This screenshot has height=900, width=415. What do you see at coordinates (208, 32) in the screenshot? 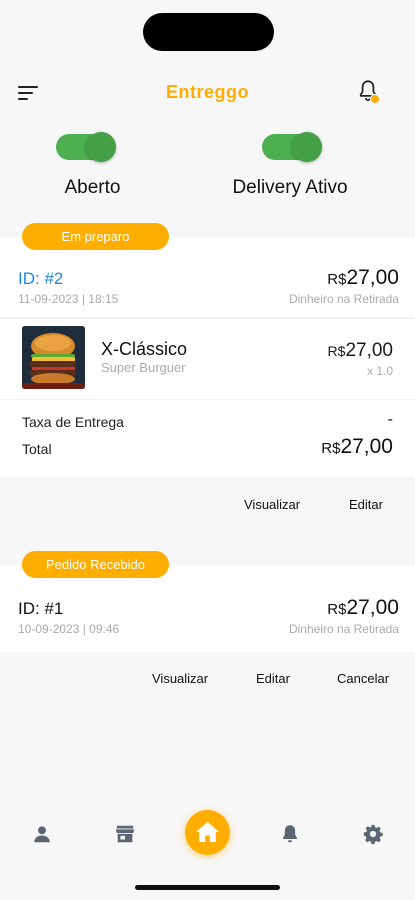
I see `camera-notch` at bounding box center [208, 32].